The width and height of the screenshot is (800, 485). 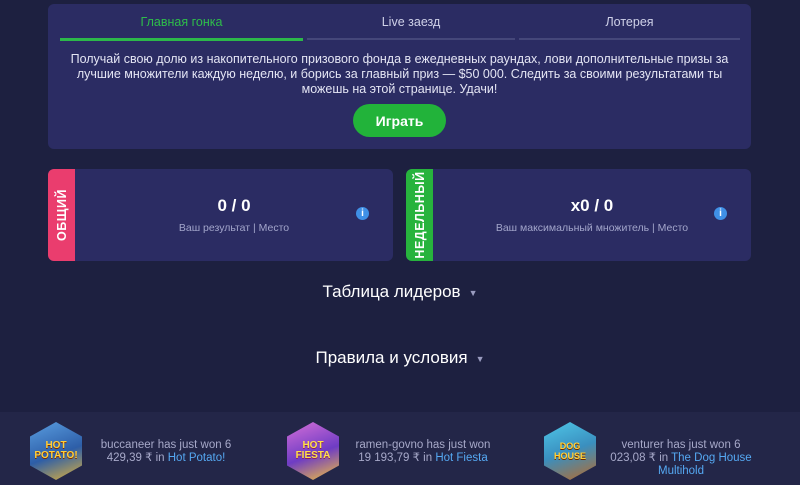 I want to click on winner-username: venturer, so click(x=642, y=445).